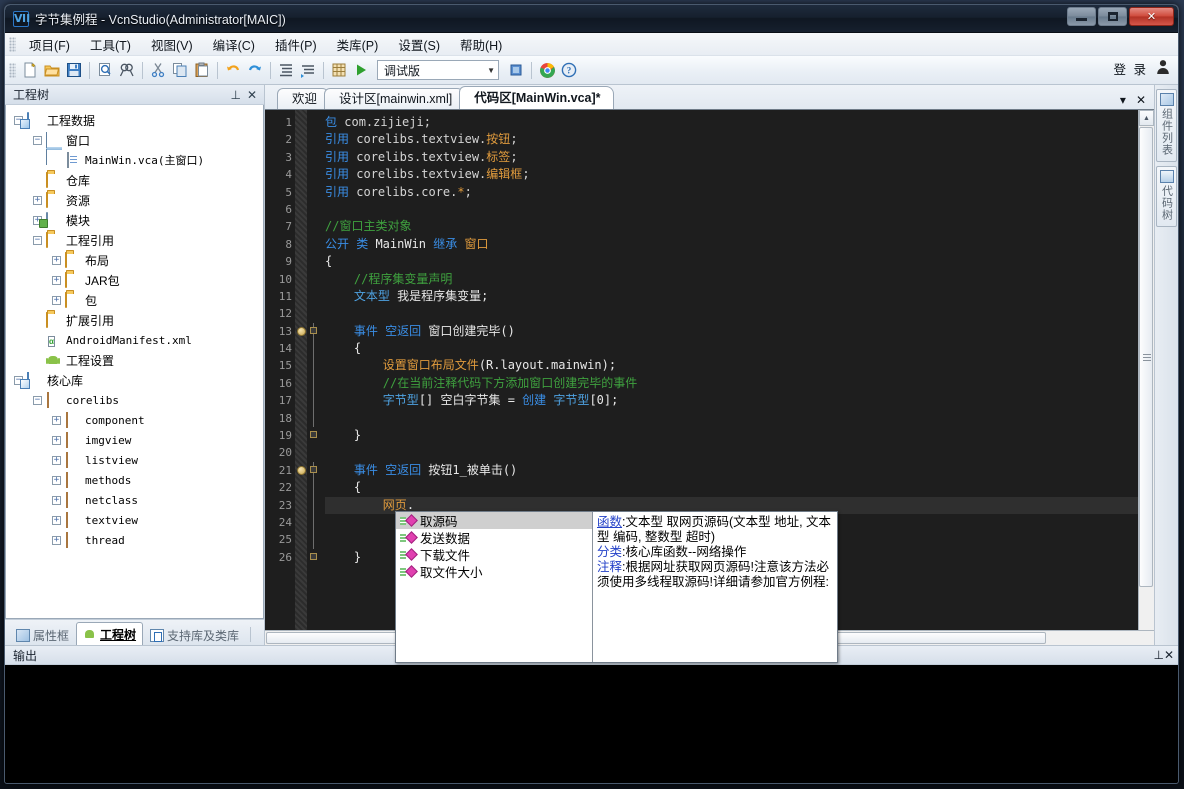  Describe the element at coordinates (494, 520) in the screenshot. I see `autocomplete-item: 取源码` at that location.